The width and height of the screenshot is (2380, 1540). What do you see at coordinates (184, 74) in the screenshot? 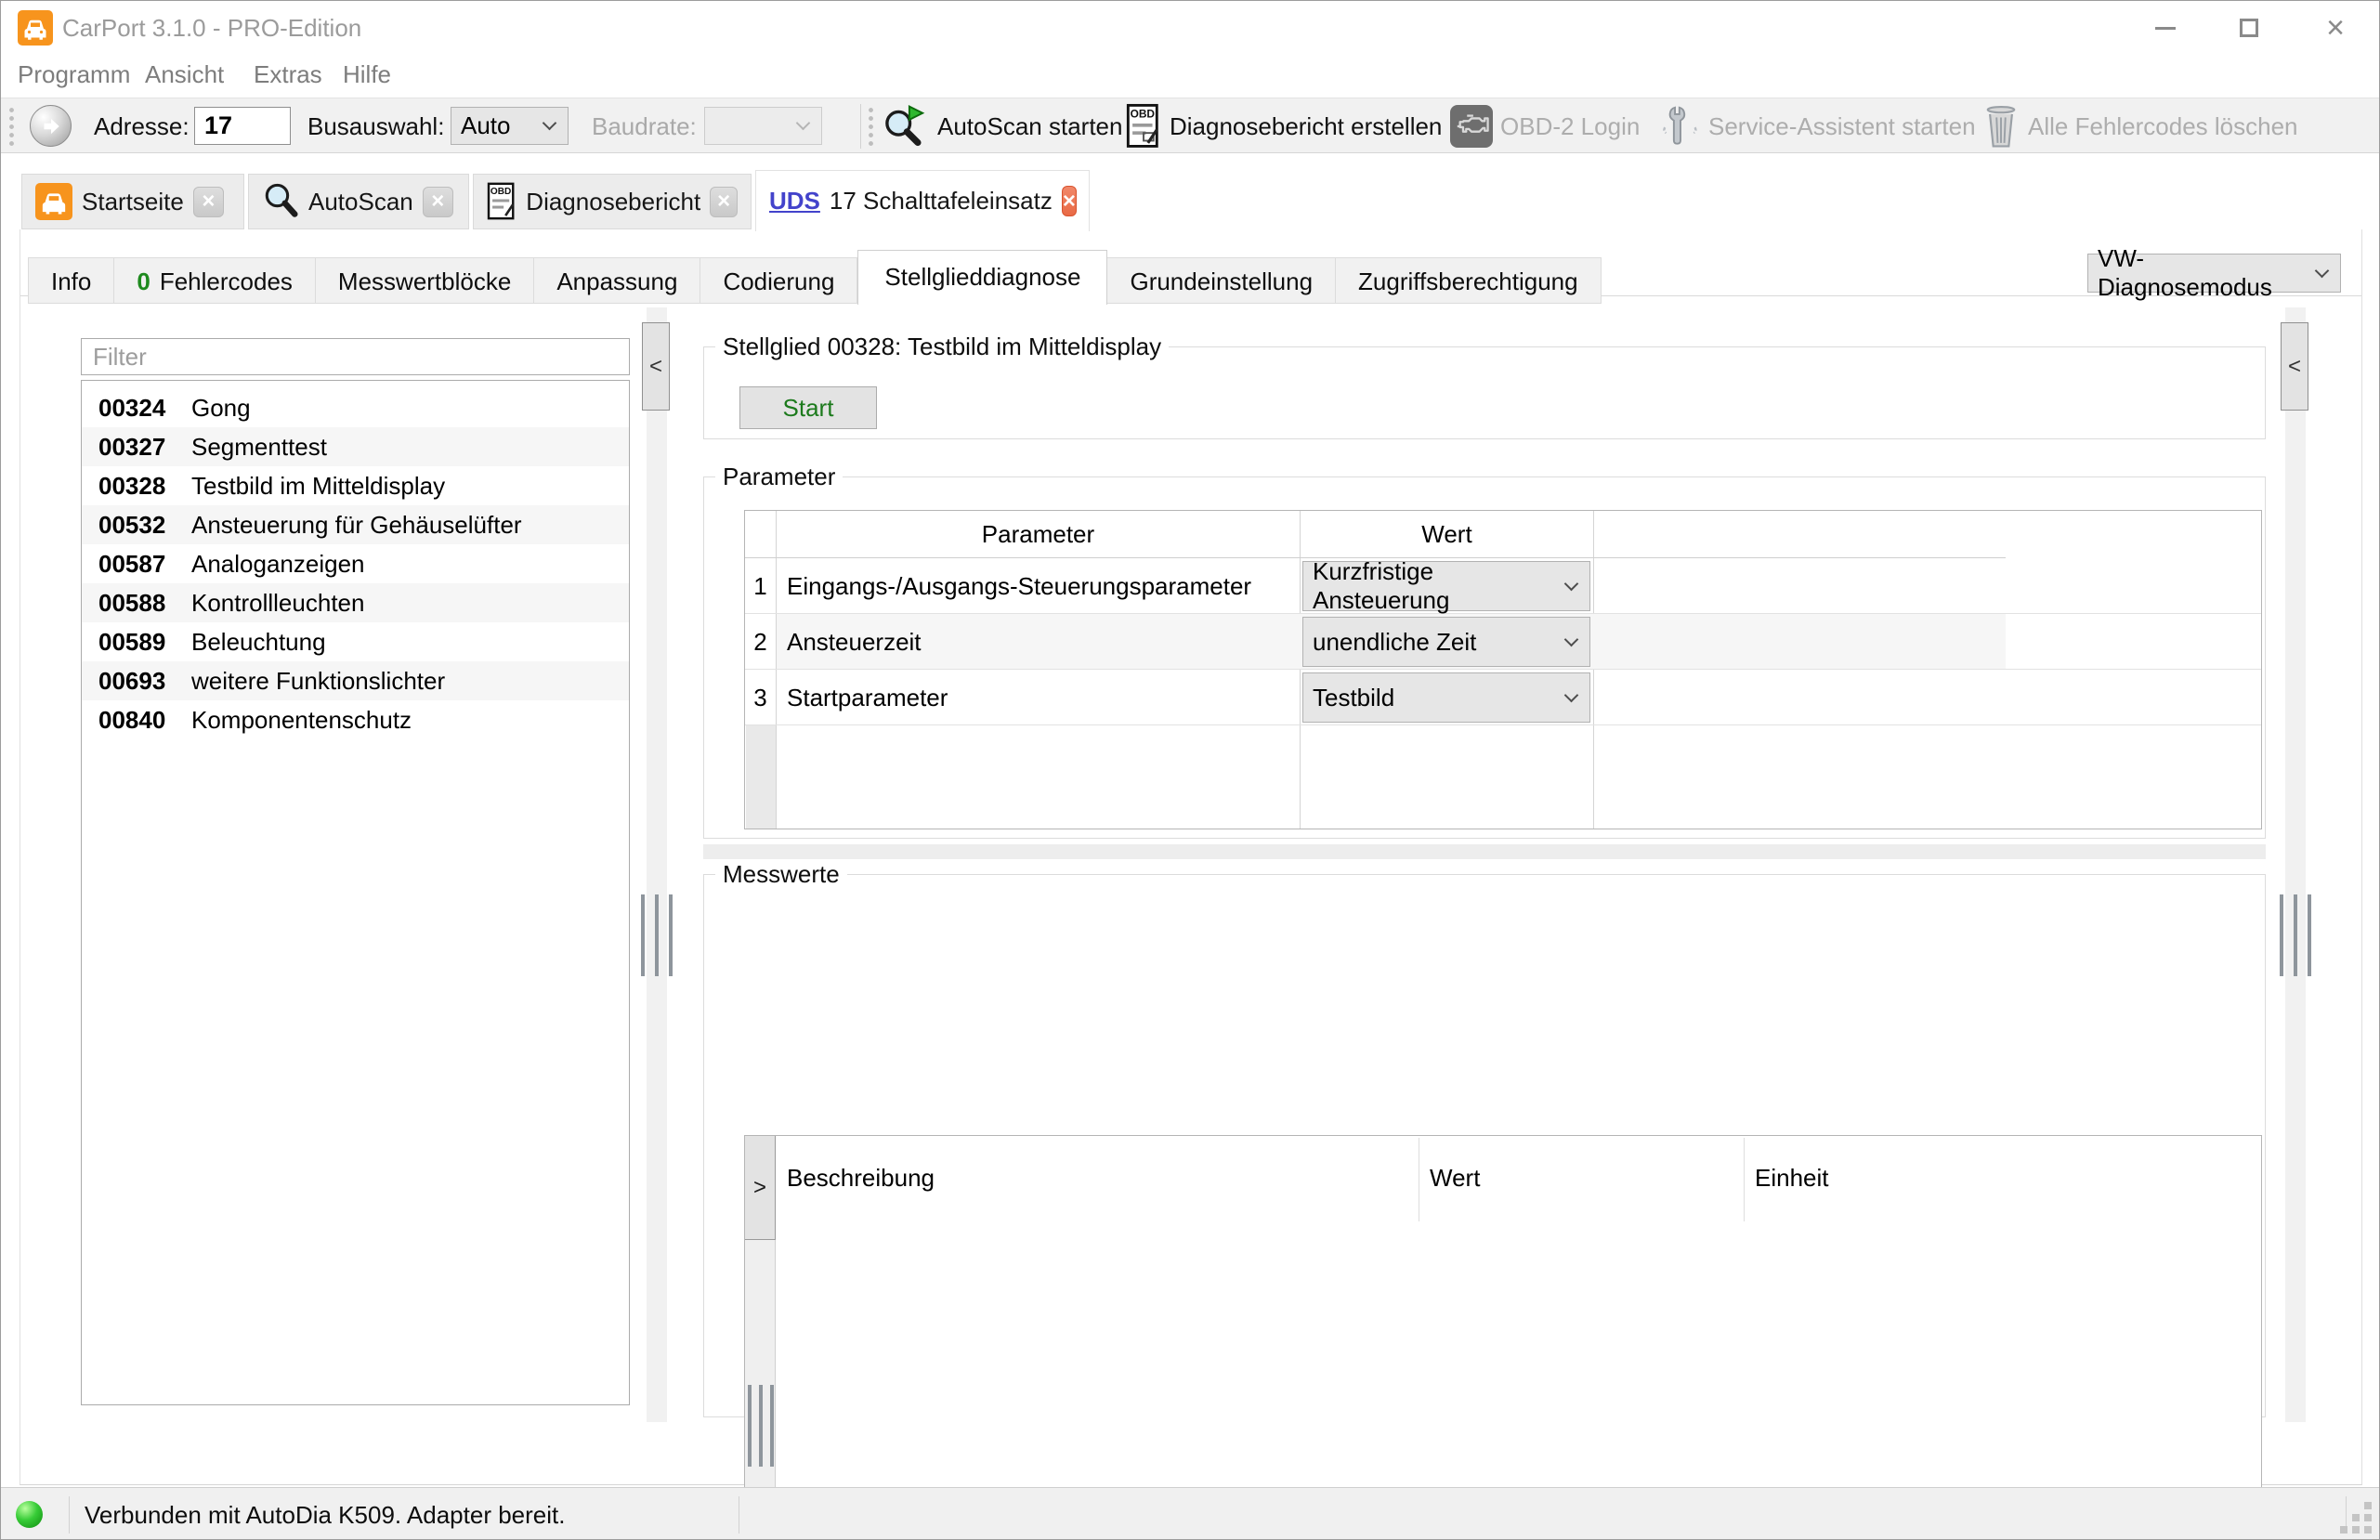
I see `menu-ansicht: Ansicht` at bounding box center [184, 74].